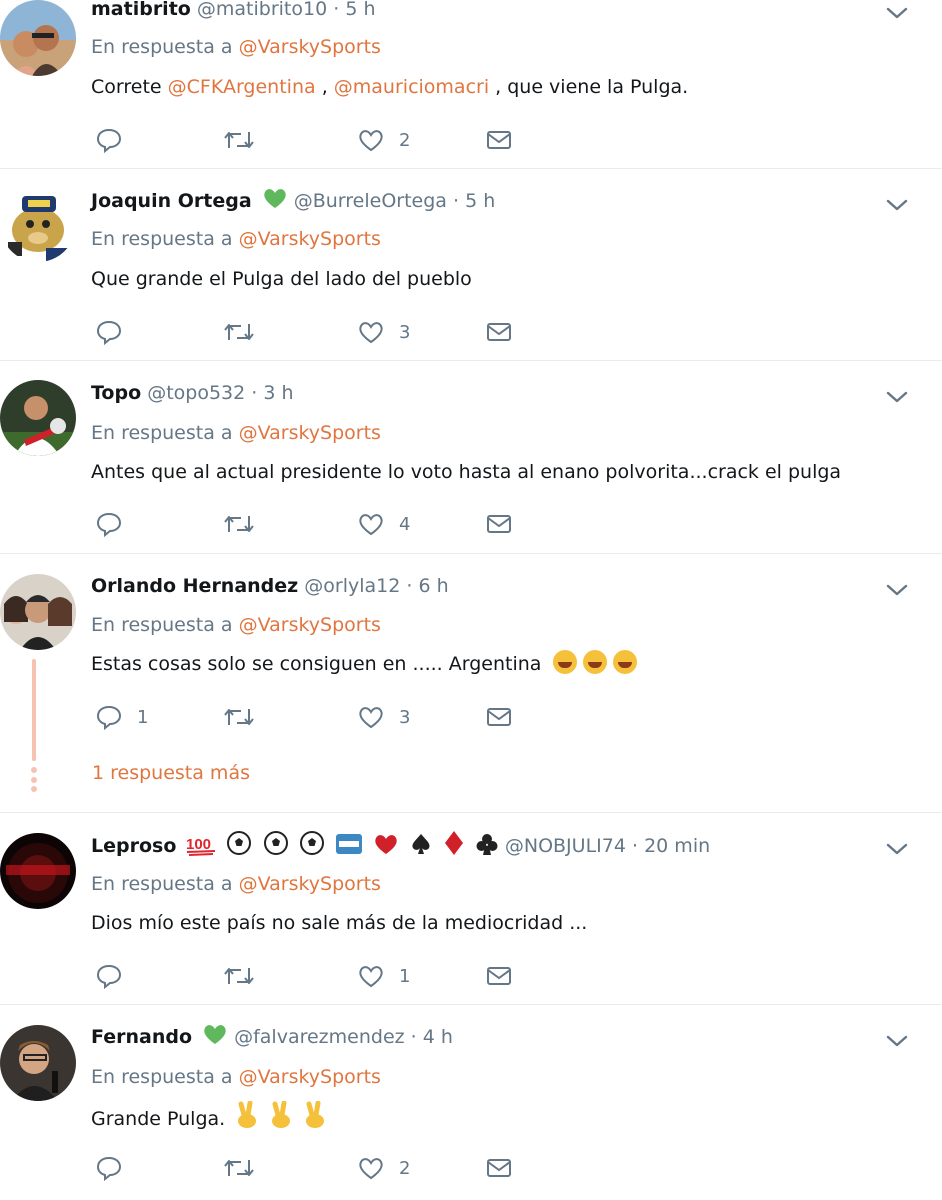  Describe the element at coordinates (171, 773) in the screenshot. I see `show-more-replies-link: 1 respuesta más` at that location.